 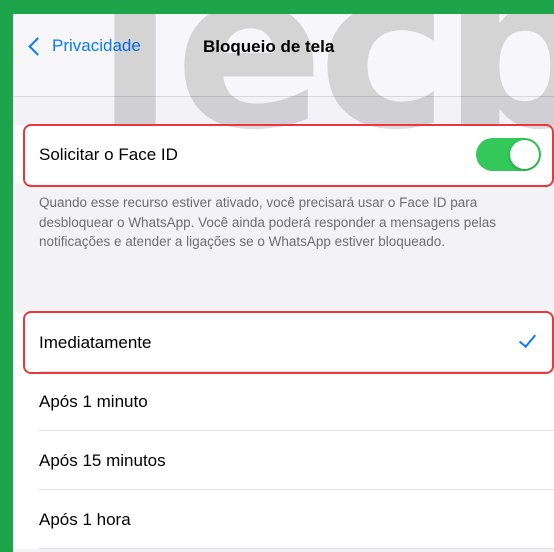 What do you see at coordinates (102, 460) in the screenshot?
I see `option-label: Após 15 minutos` at bounding box center [102, 460].